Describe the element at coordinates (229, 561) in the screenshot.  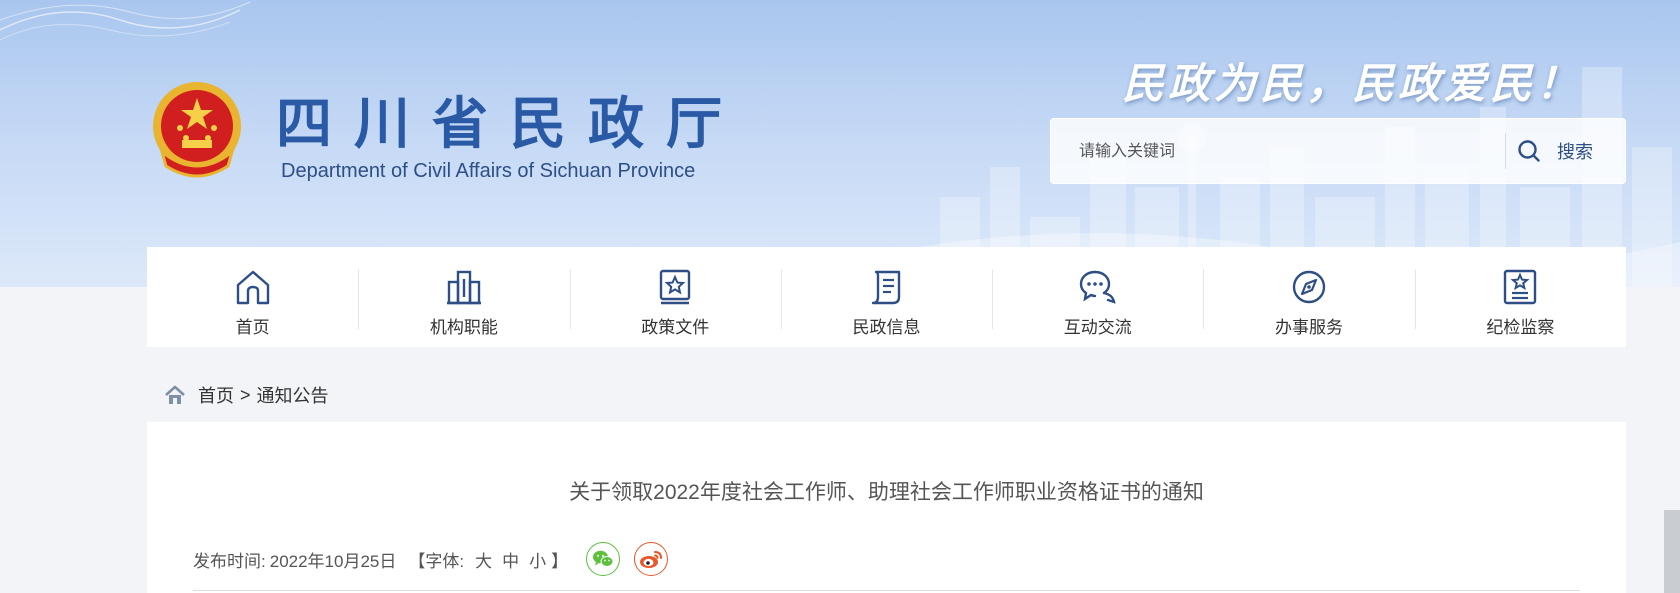
I see `publish-label: 发布时间:` at that location.